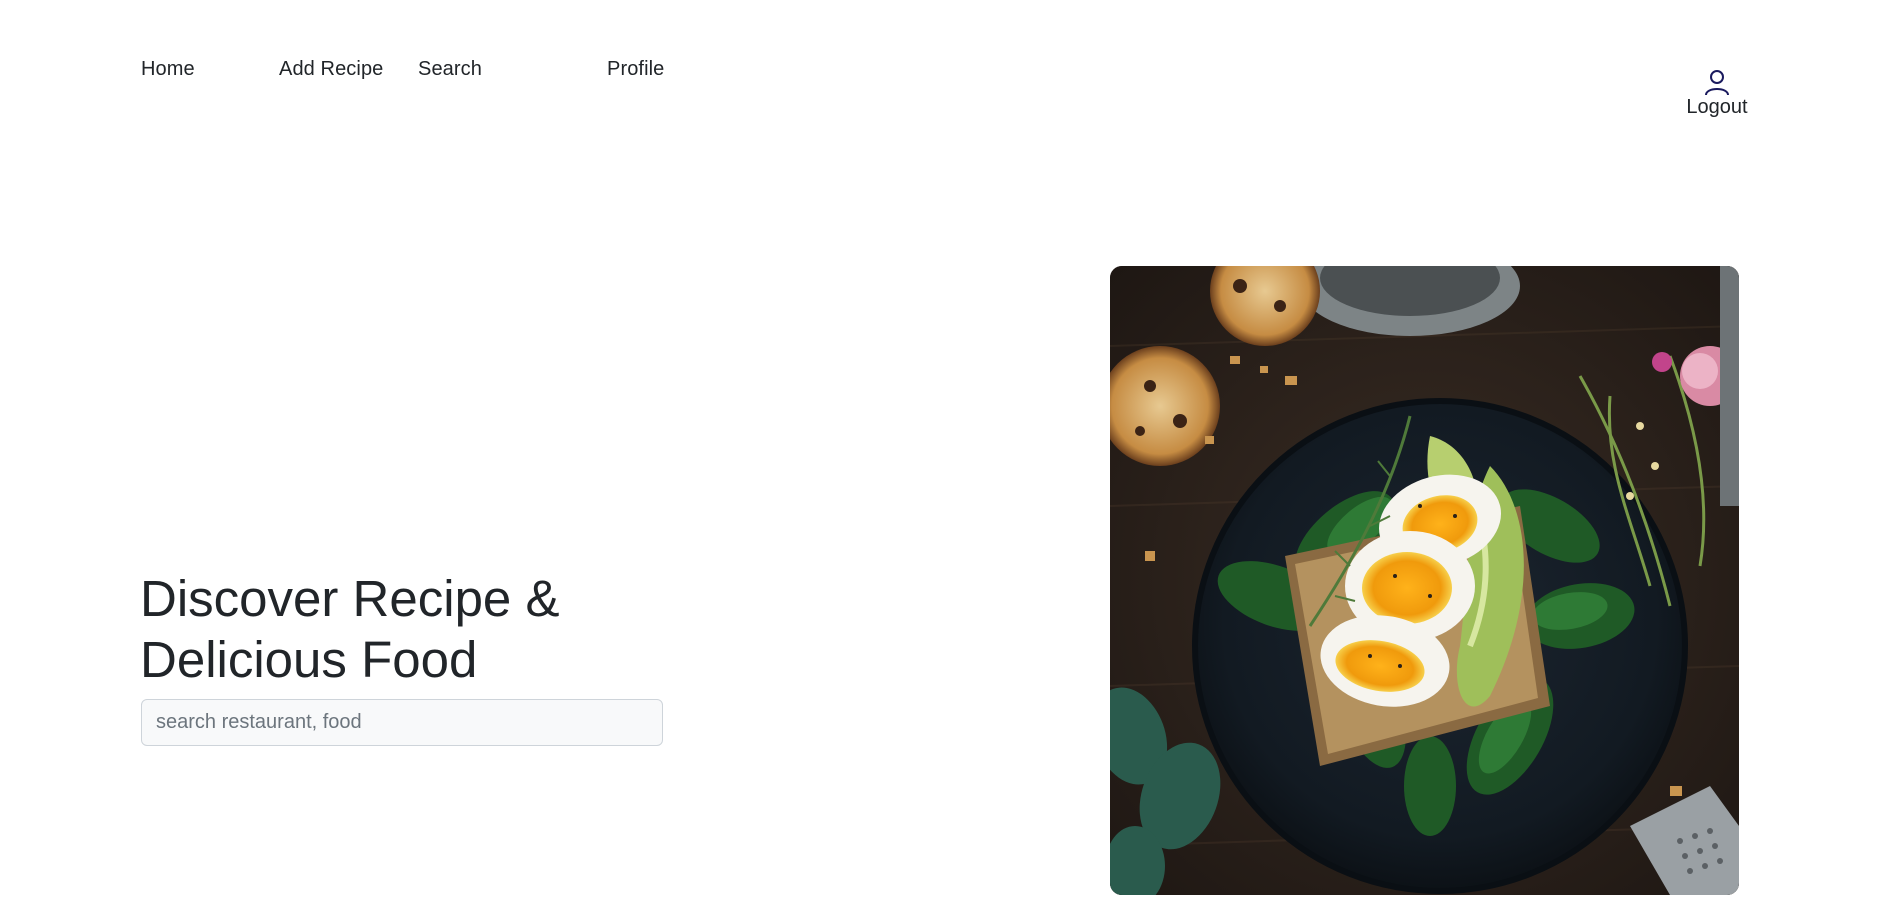 The width and height of the screenshot is (1897, 922). I want to click on hero-title-line2: Delicious Food, so click(309, 659).